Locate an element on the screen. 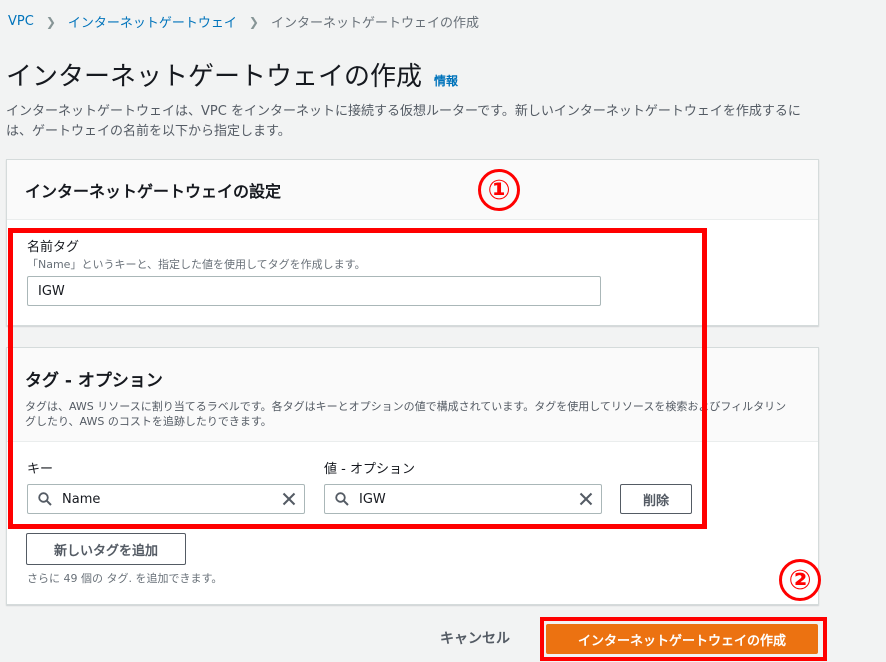 This screenshot has width=886, height=662. name-tag-input: IGW is located at coordinates (314, 291).